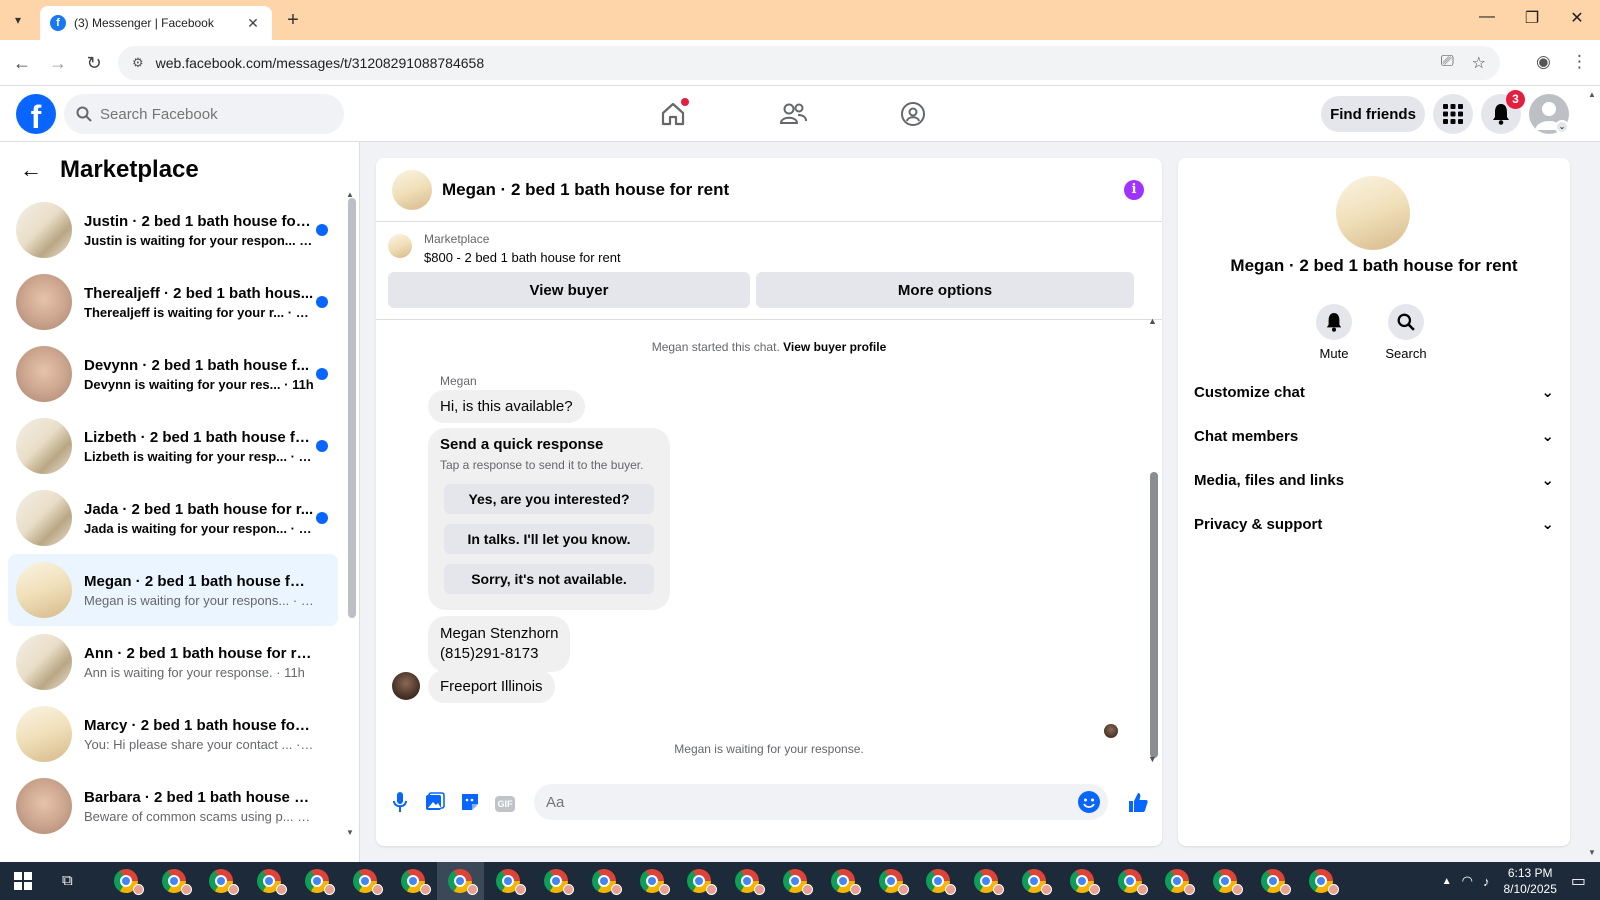 The height and width of the screenshot is (900, 1600). I want to click on groups-nav, so click(913, 114).